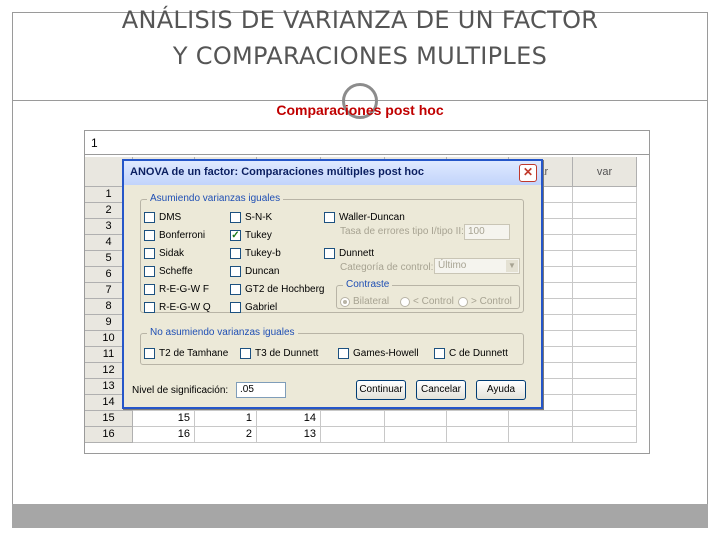  Describe the element at coordinates (381, 390) in the screenshot. I see `continue-button: Continuar` at that location.